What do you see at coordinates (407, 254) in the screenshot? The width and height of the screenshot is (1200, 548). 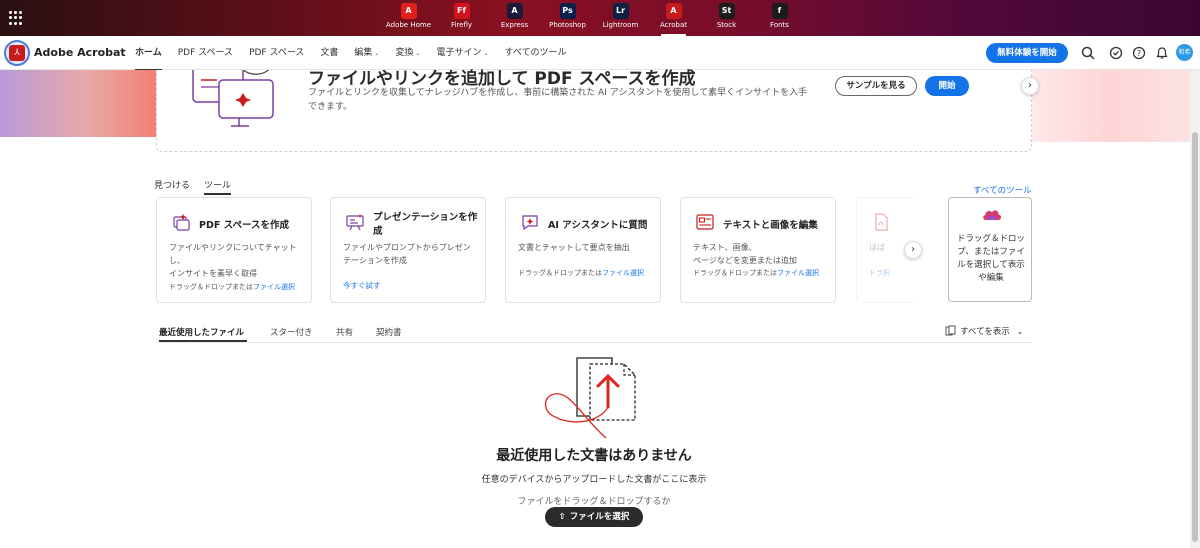 I see `tool-description: ファイルやプロンプトからプレゼンテーションを作成` at bounding box center [407, 254].